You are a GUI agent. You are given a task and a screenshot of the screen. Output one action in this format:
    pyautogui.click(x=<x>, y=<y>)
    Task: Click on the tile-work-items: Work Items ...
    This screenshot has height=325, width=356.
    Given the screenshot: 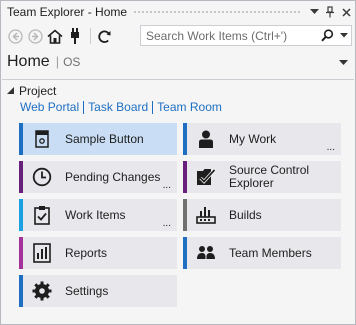 What is the action you would take?
    pyautogui.click(x=98, y=215)
    